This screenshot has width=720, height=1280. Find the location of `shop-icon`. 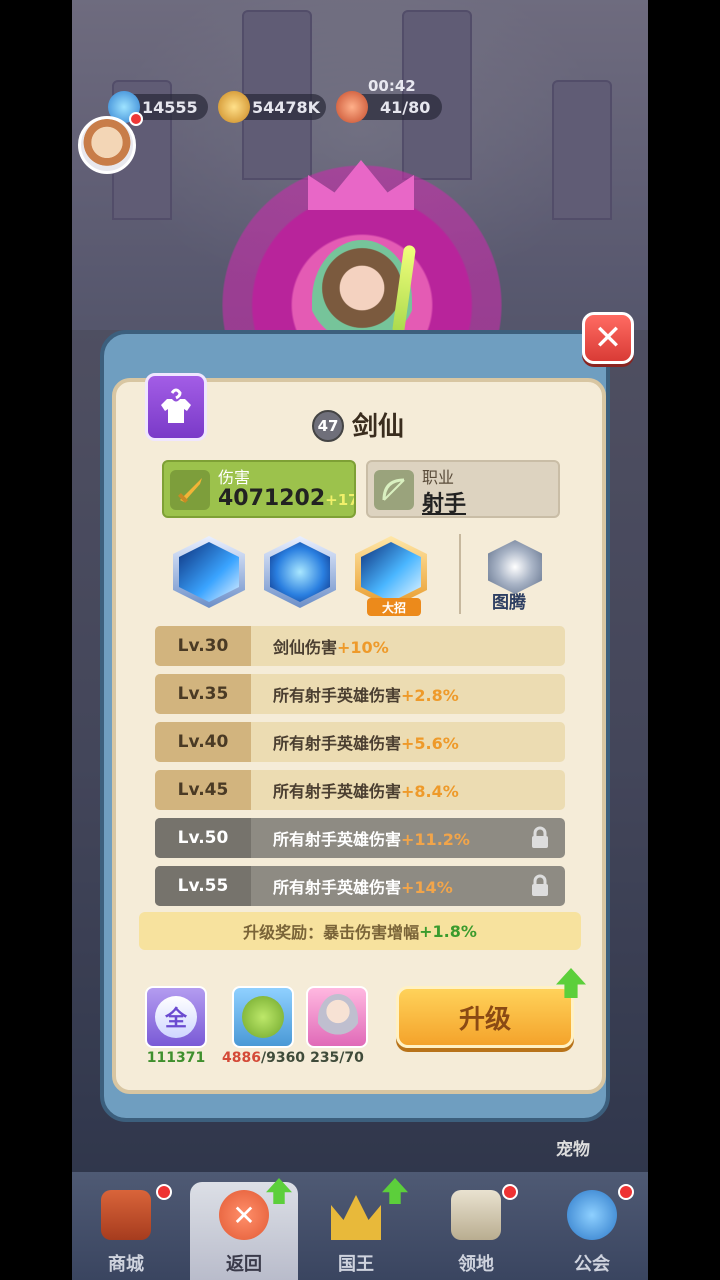

shop-icon is located at coordinates (126, 1215).